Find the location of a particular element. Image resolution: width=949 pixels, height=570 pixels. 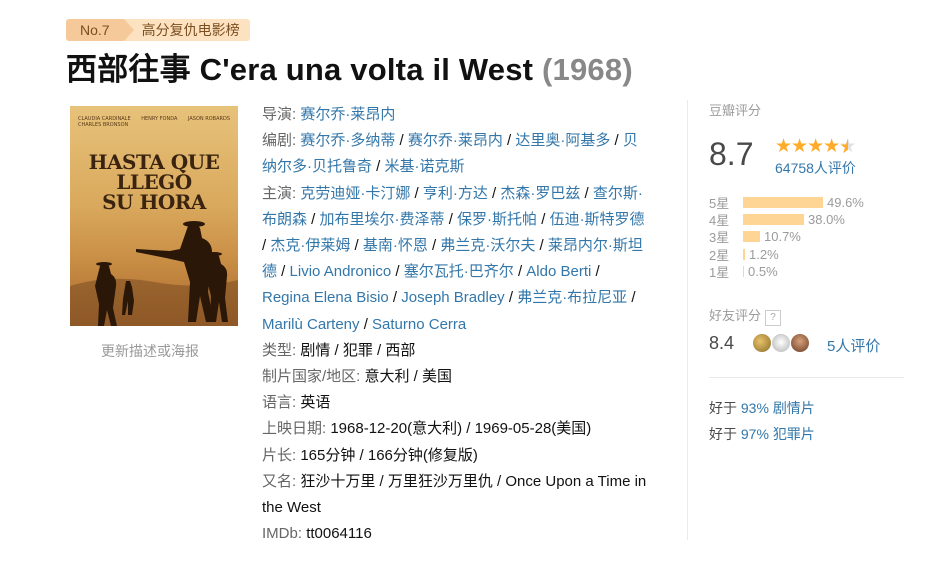

cast-link: 布朗森 is located at coordinates (284, 219).